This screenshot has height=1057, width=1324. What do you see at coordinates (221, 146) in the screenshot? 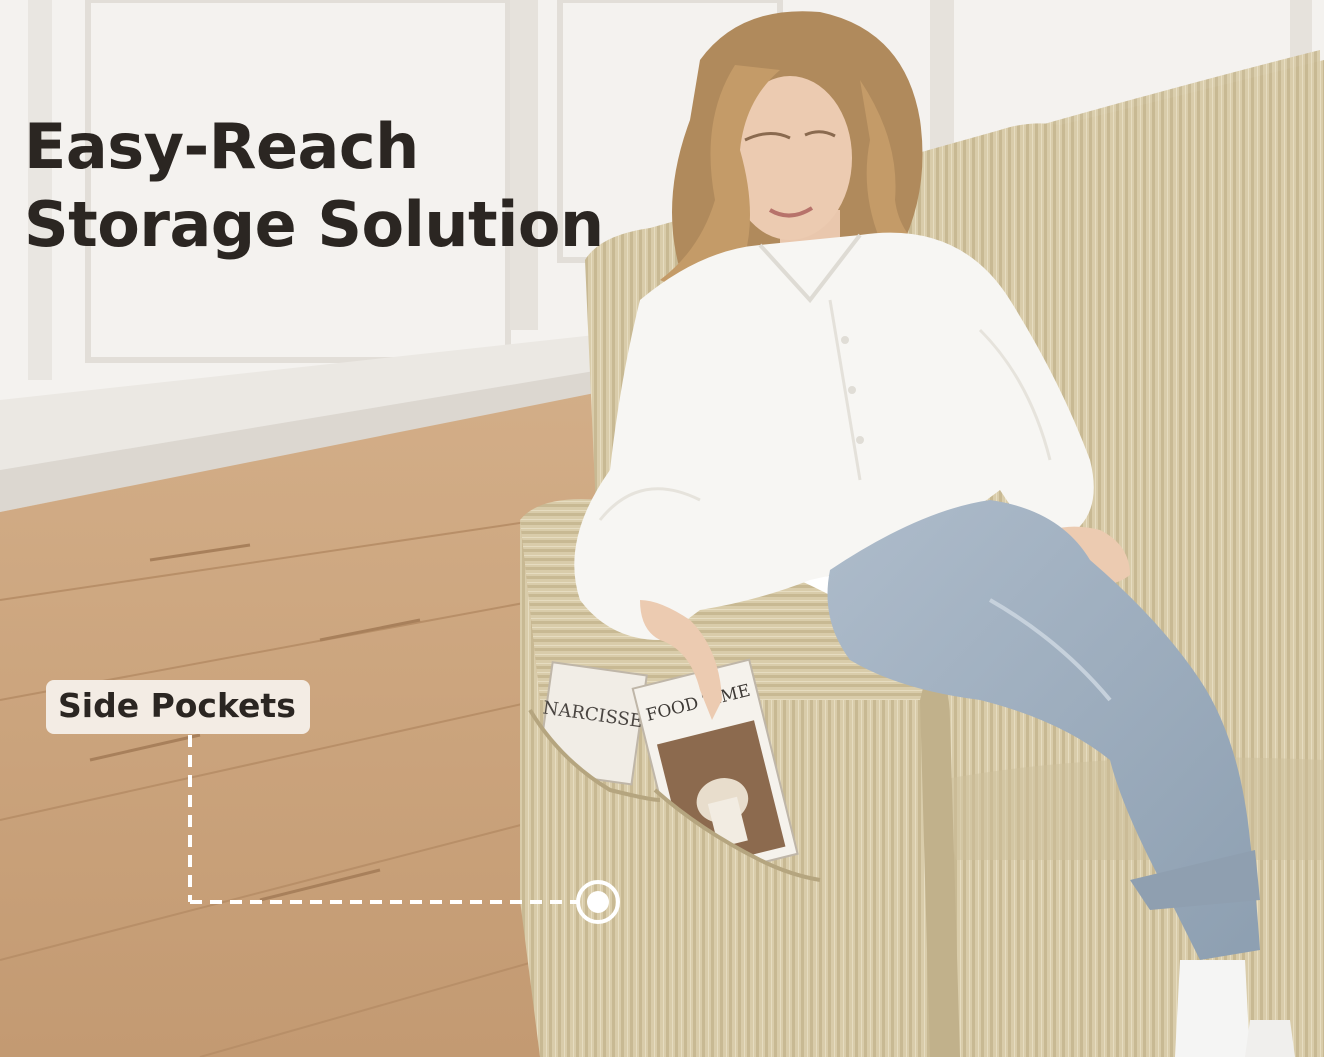
I see `headline-line-1: Easy-Reach` at bounding box center [221, 146].